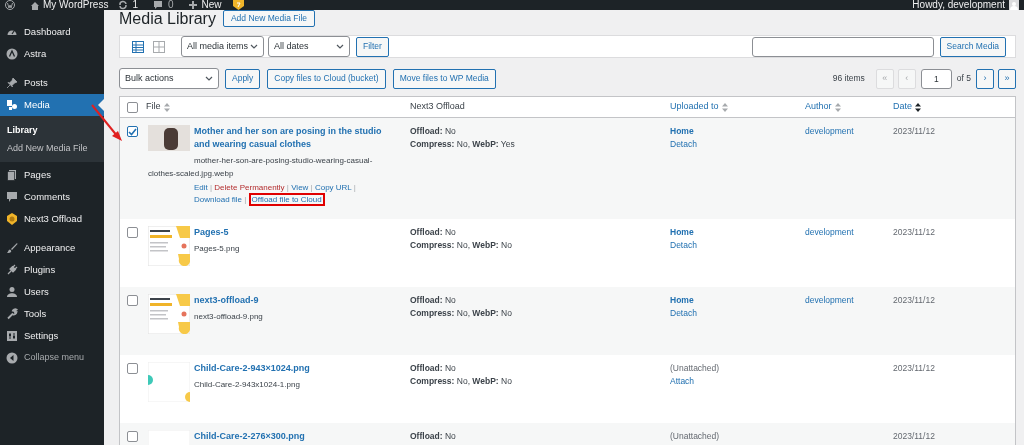 The image size is (1024, 445). Describe the element at coordinates (52, 83) in the screenshot. I see `sidebar-menu-item: Posts` at that location.